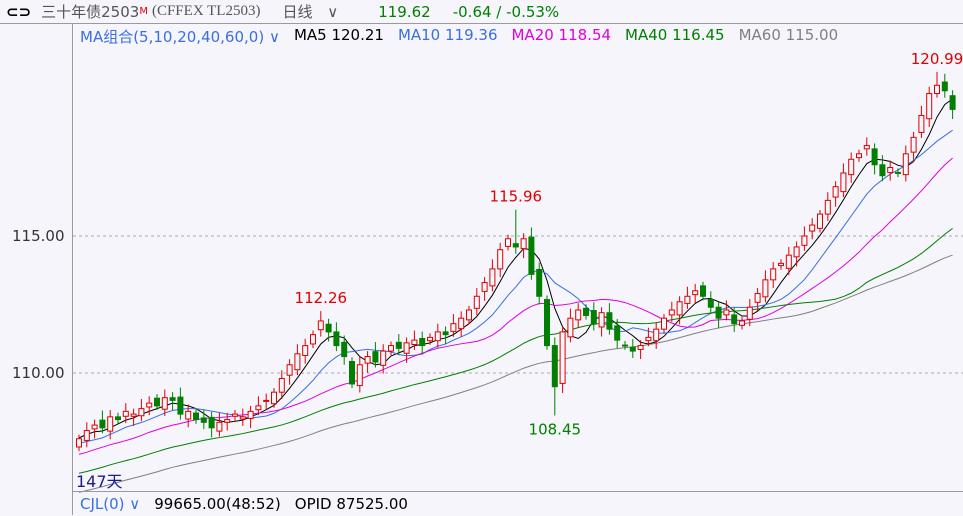  Describe the element at coordinates (675, 35) in the screenshot. I see `ma40-value: MA40 116.45` at that location.